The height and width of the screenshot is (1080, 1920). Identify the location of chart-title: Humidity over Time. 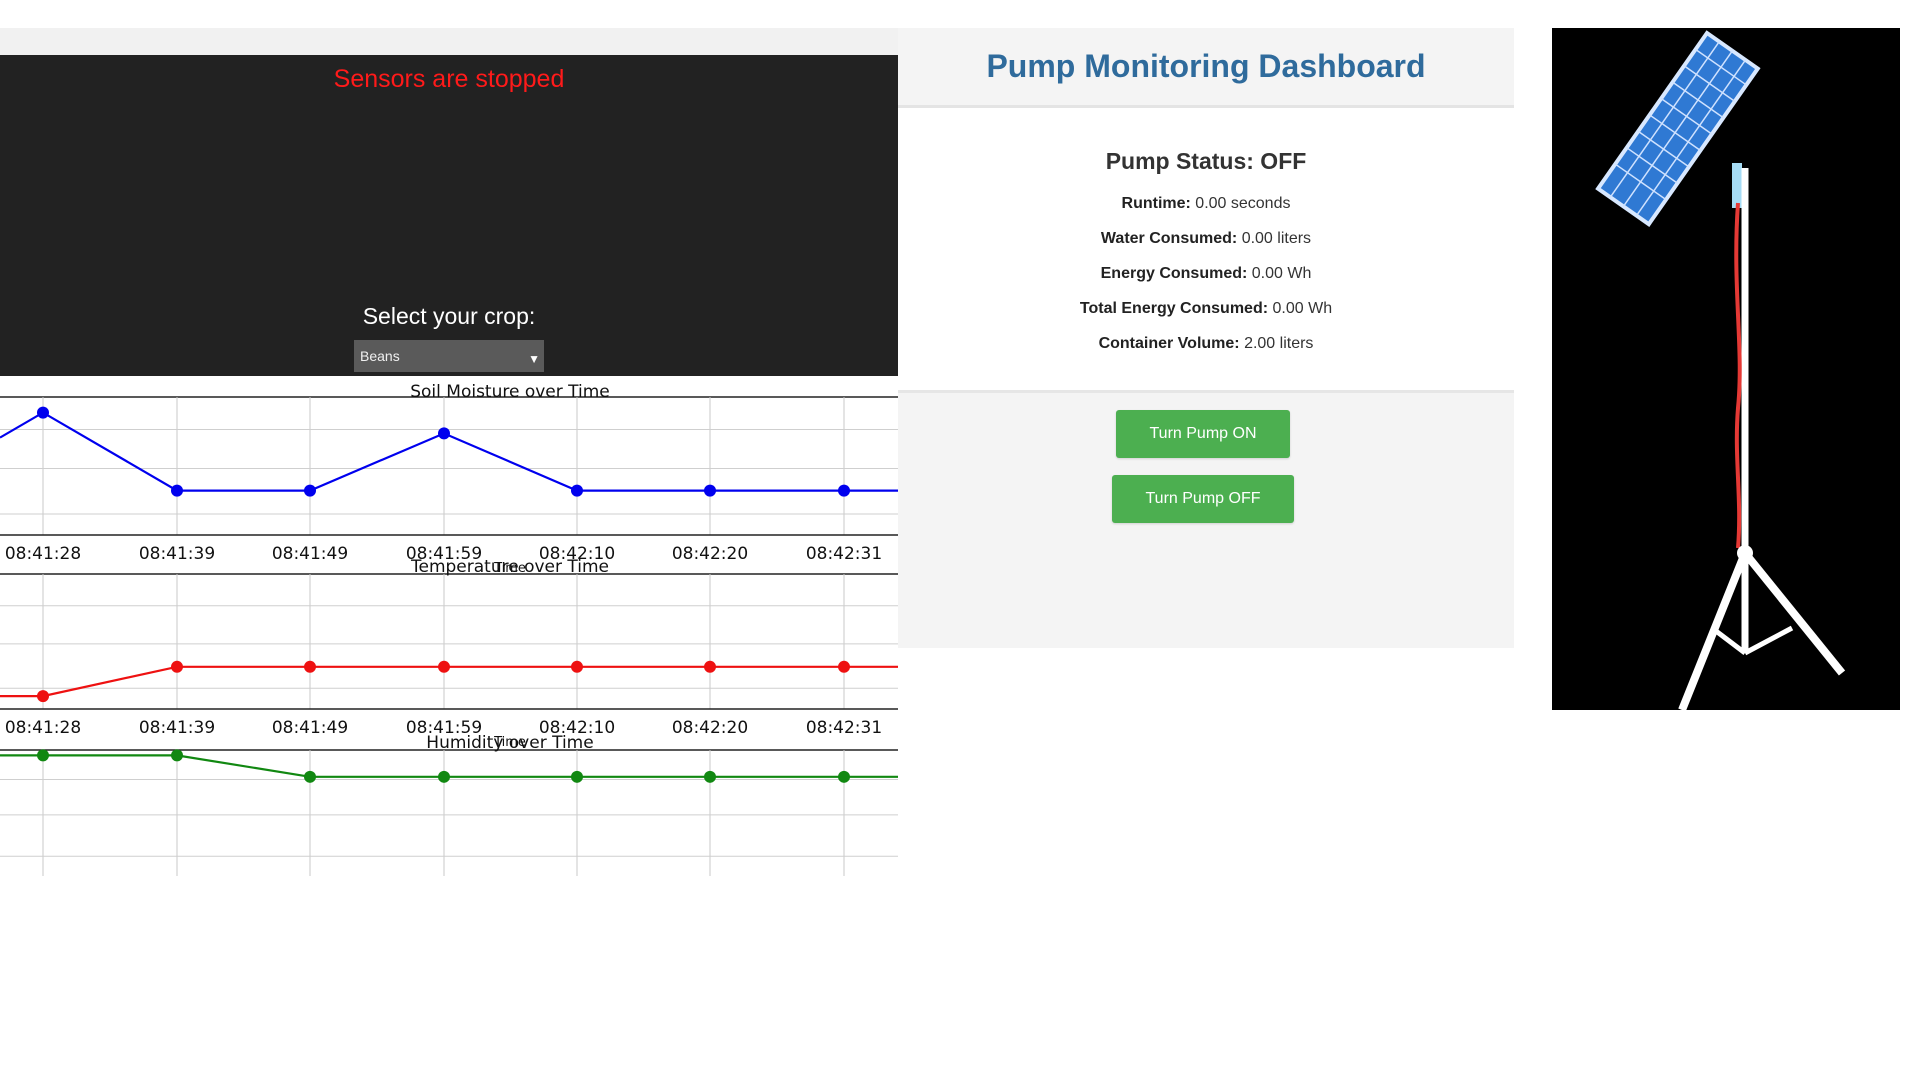
(509, 743).